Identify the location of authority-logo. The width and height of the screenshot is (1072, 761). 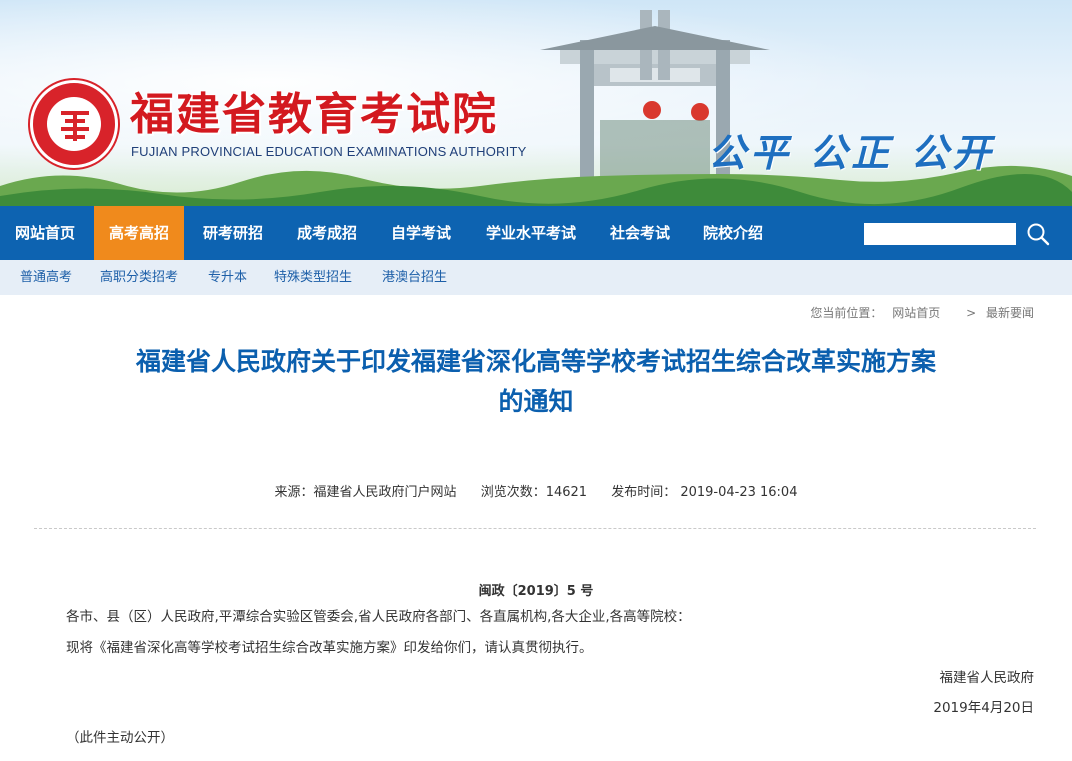
(74, 124).